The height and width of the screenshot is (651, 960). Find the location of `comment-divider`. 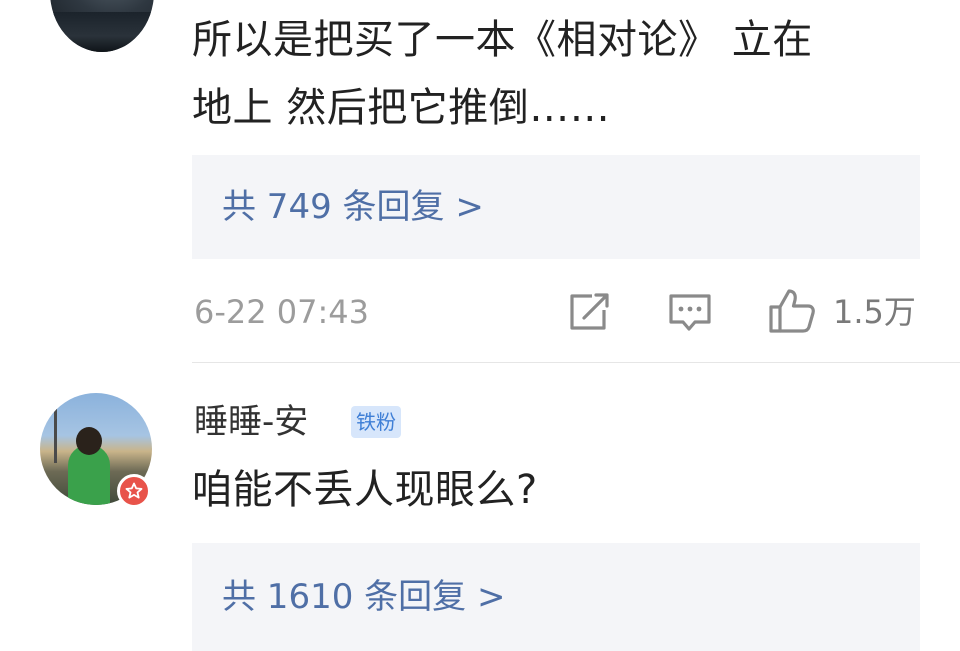

comment-divider is located at coordinates (576, 362).